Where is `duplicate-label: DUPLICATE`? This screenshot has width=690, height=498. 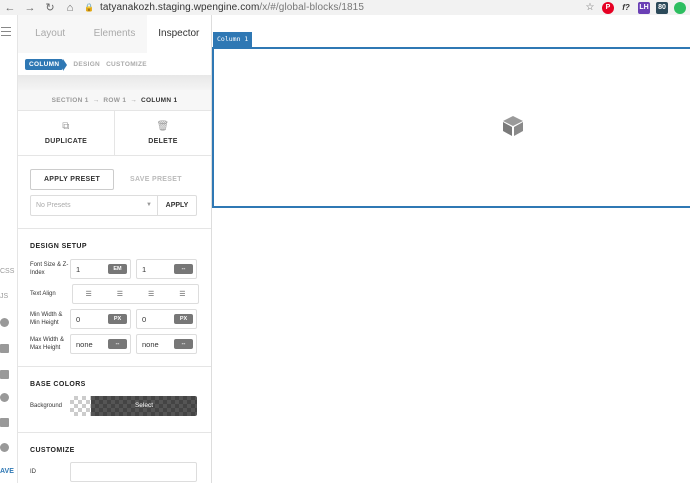
duplicate-label: DUPLICATE is located at coordinates (66, 141).